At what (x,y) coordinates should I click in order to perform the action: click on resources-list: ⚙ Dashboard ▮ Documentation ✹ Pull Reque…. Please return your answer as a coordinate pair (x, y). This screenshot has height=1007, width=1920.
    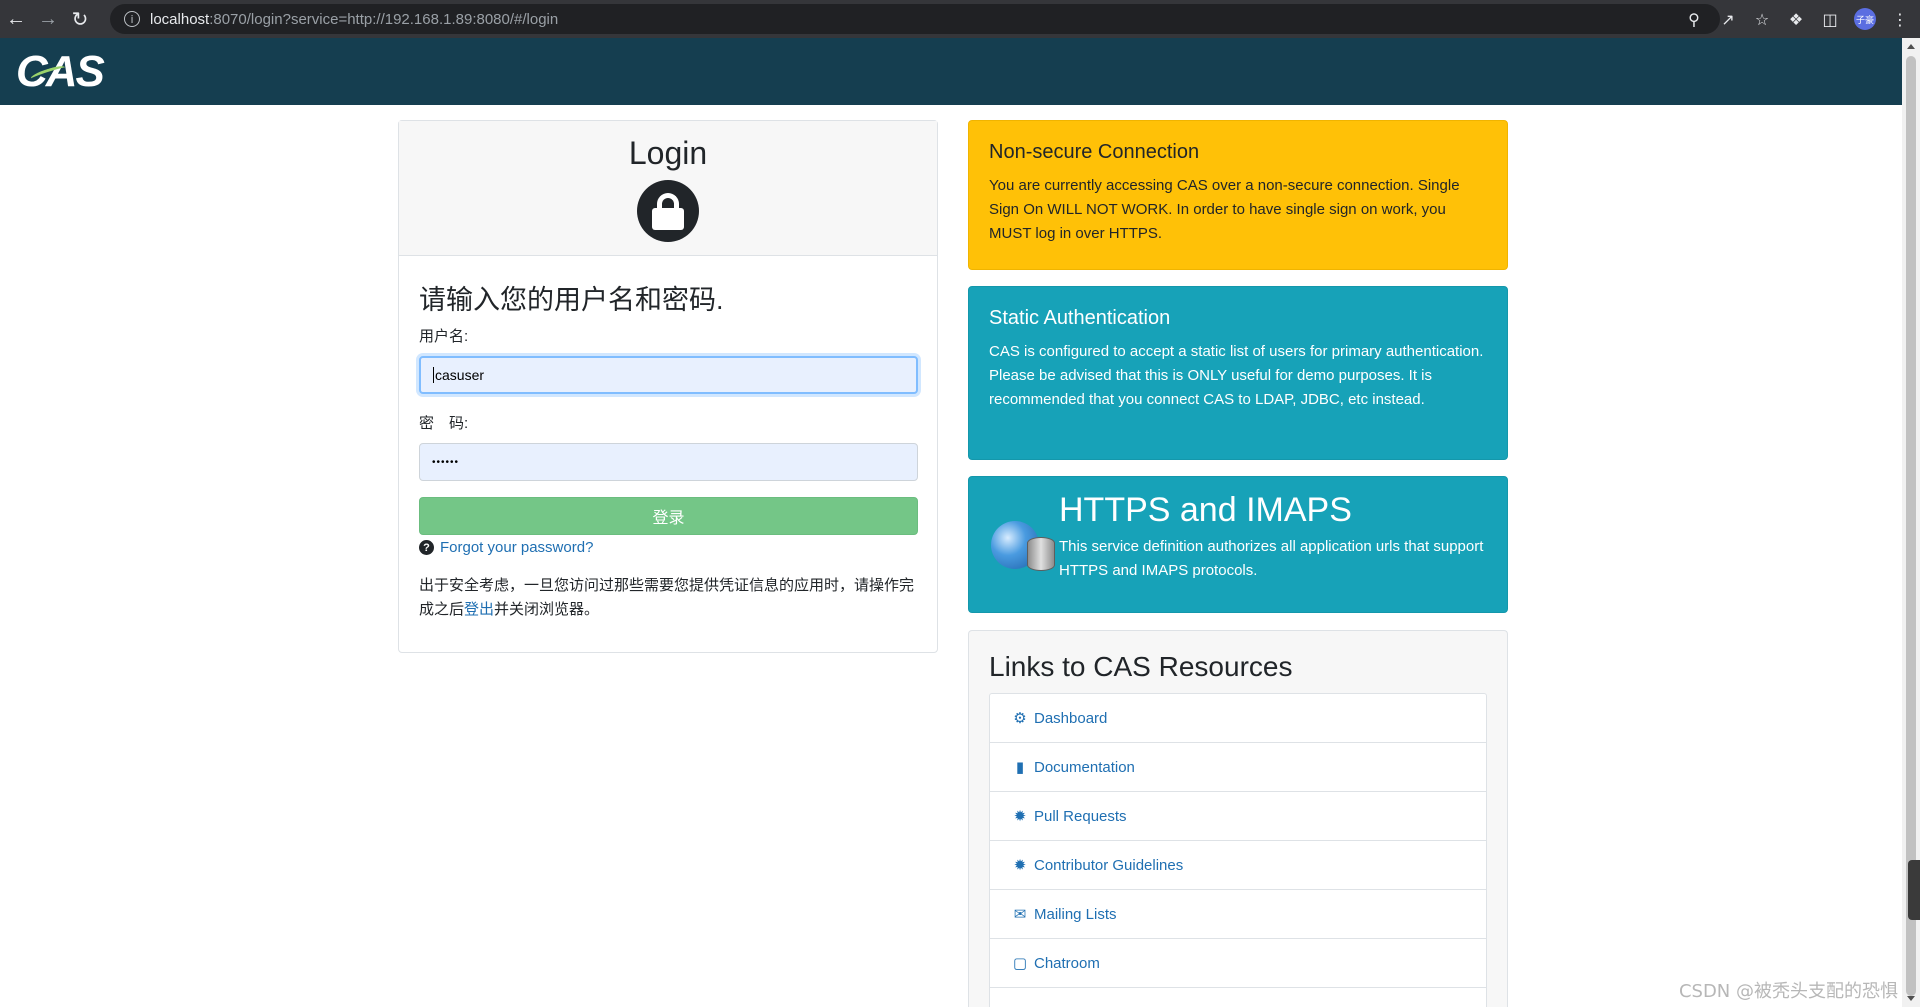
    Looking at the image, I should click on (1238, 850).